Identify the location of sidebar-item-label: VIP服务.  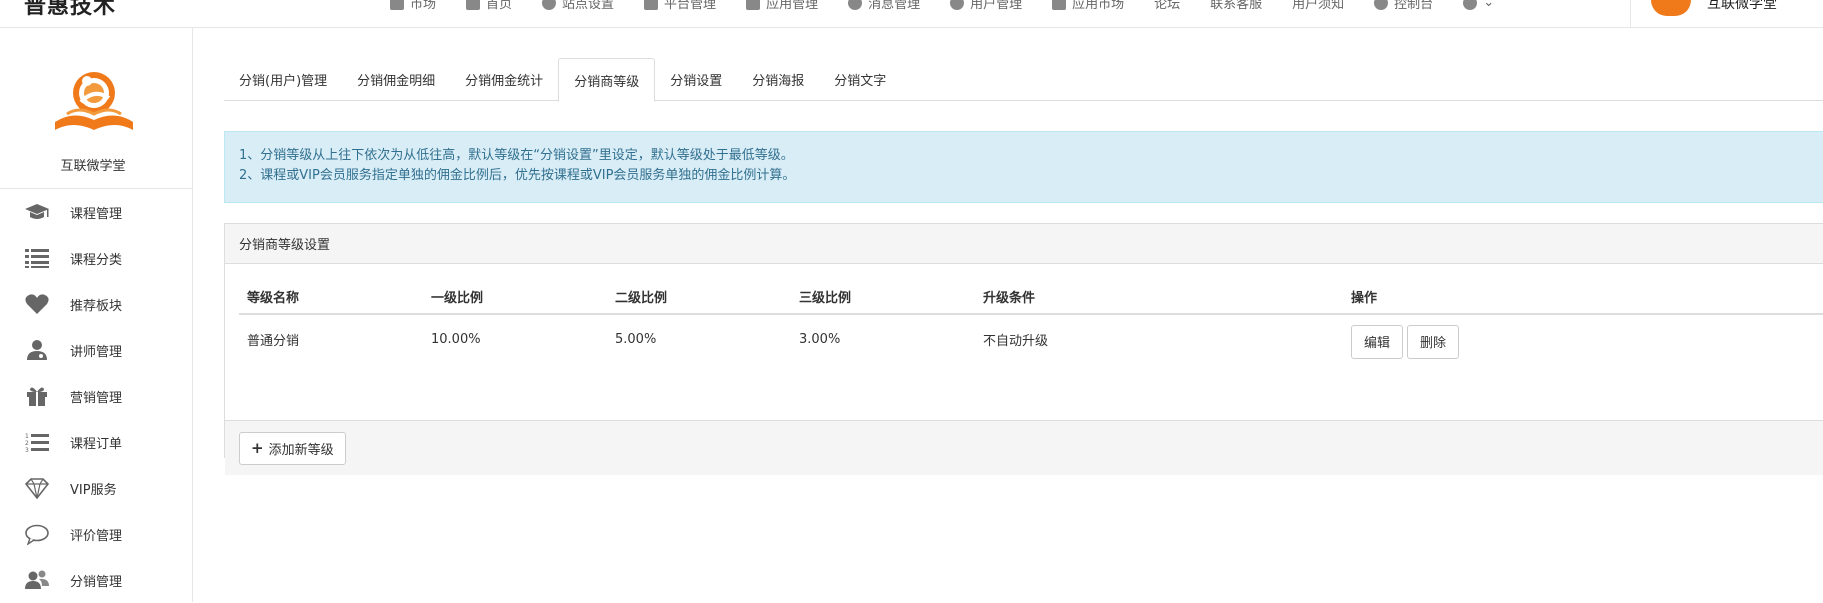
(93, 490).